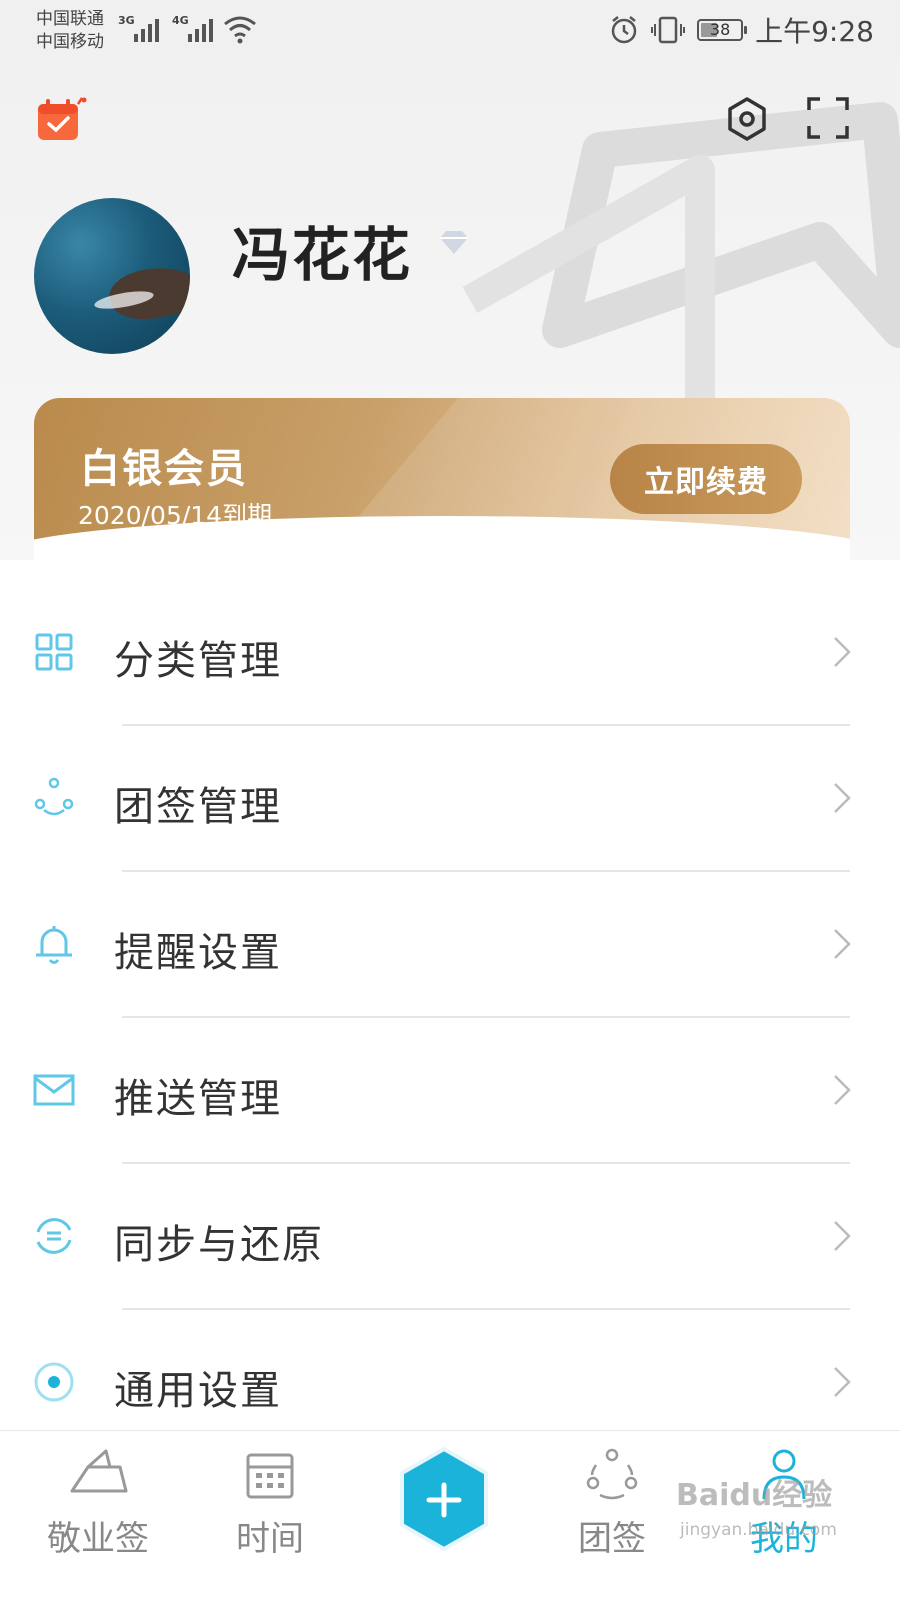 The height and width of the screenshot is (1601, 900). I want to click on menu-item-label: 团签管理, so click(198, 807).